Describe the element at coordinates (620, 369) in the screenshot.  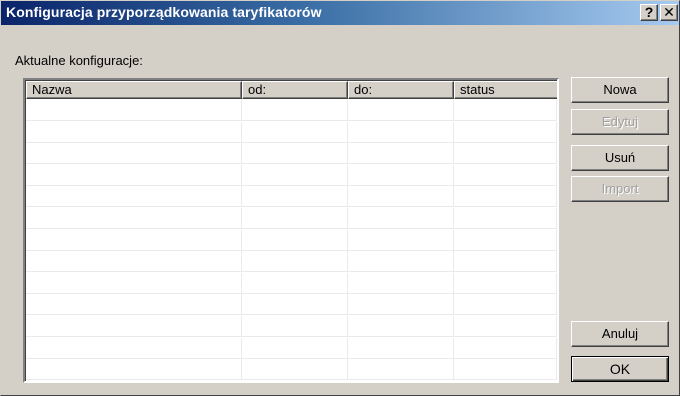
I see `ok-button: OK` at that location.